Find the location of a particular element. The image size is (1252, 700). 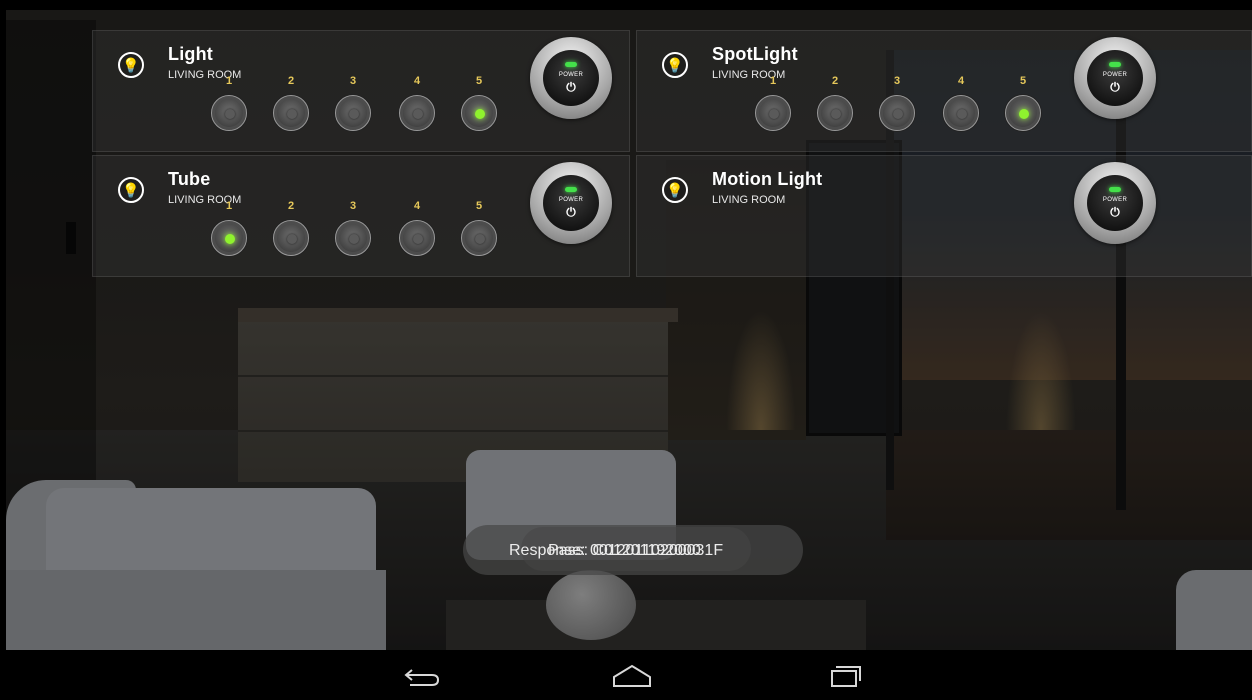

device-room: LIVING ROOM is located at coordinates (749, 200).